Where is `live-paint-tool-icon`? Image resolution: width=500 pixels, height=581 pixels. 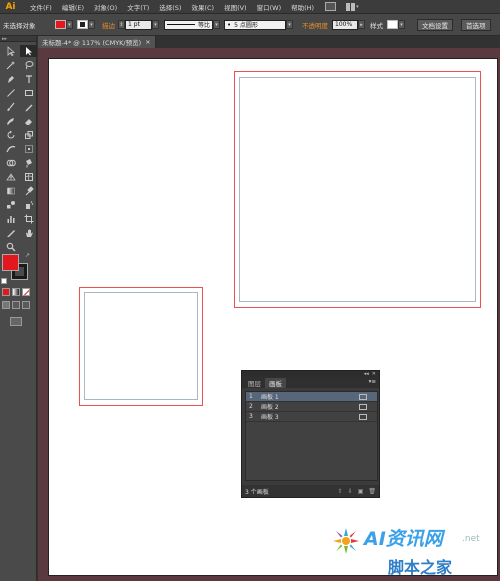 live-paint-tool-icon is located at coordinates (28, 163).